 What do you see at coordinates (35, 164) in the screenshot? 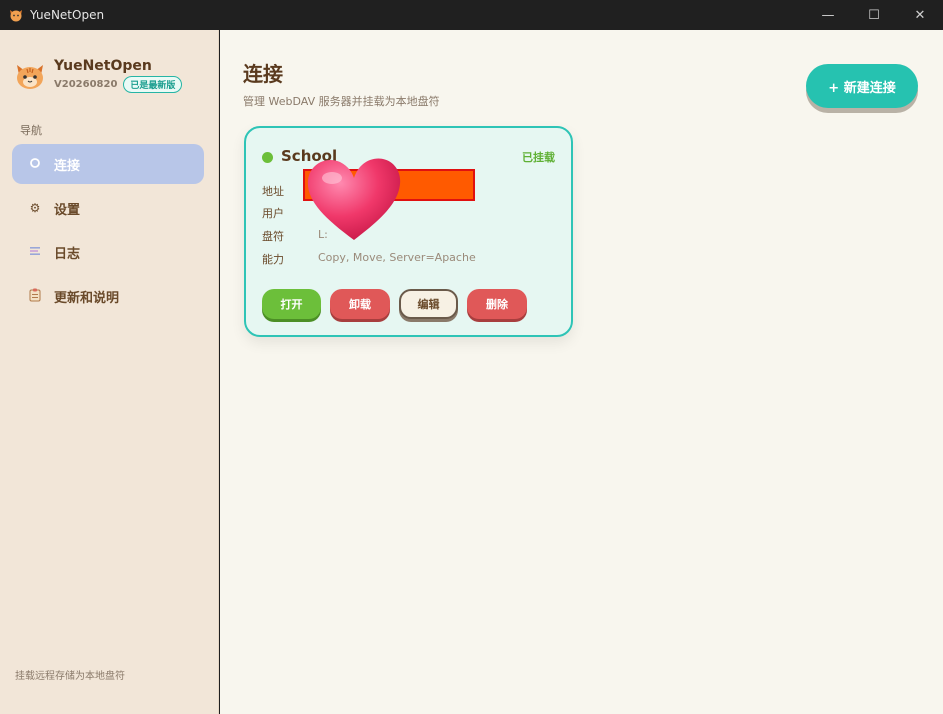
I see `link-icon` at bounding box center [35, 164].